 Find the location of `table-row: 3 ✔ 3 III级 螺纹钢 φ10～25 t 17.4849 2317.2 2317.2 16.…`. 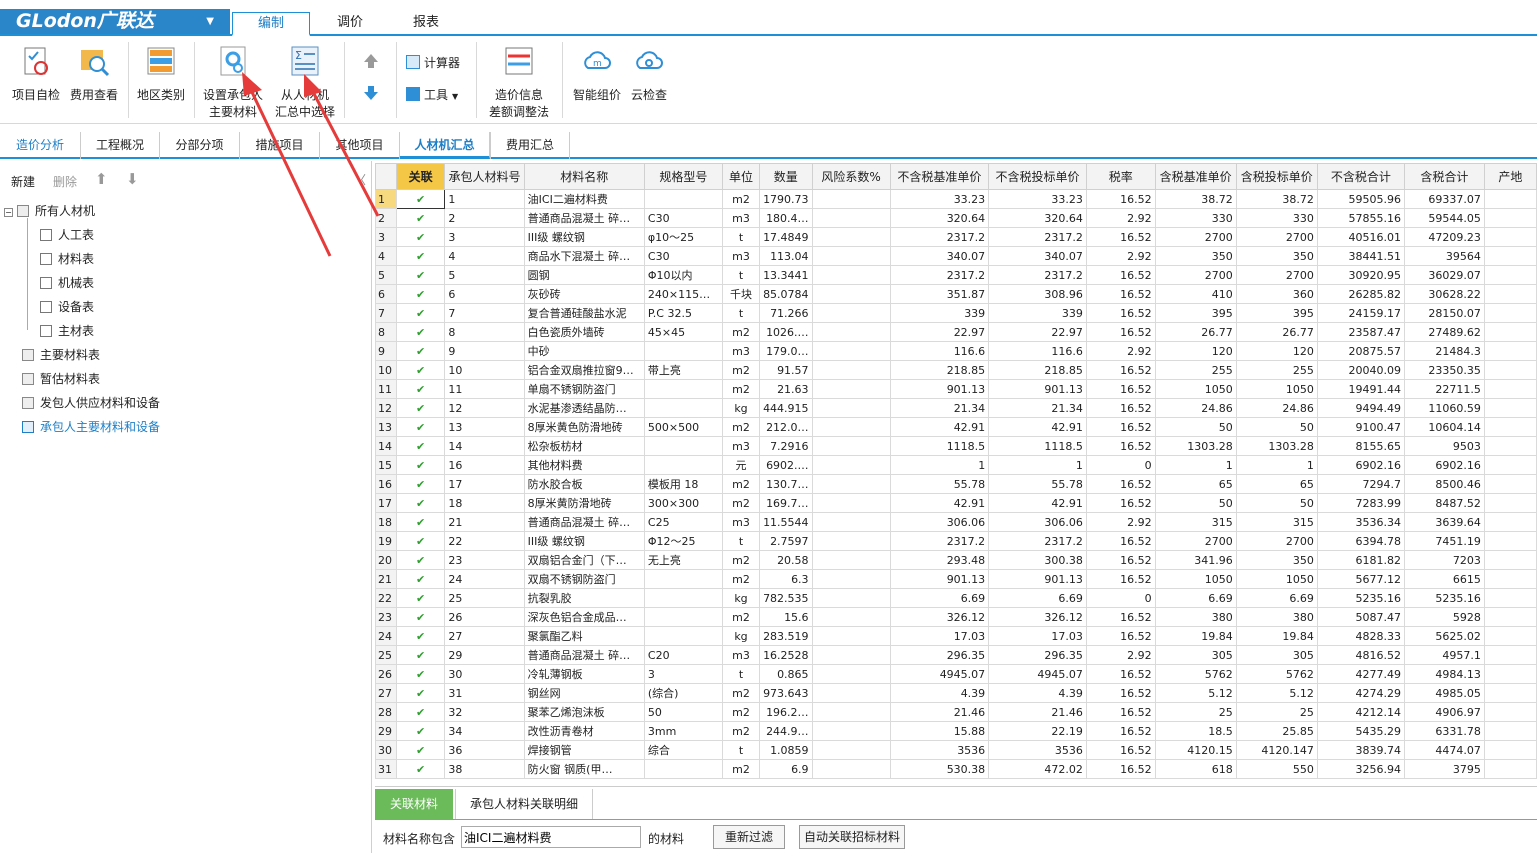

table-row: 3 ✔ 3 III级 螺纹钢 φ10～25 t 17.4849 2317.2 2317.2 16.… is located at coordinates (956, 237).